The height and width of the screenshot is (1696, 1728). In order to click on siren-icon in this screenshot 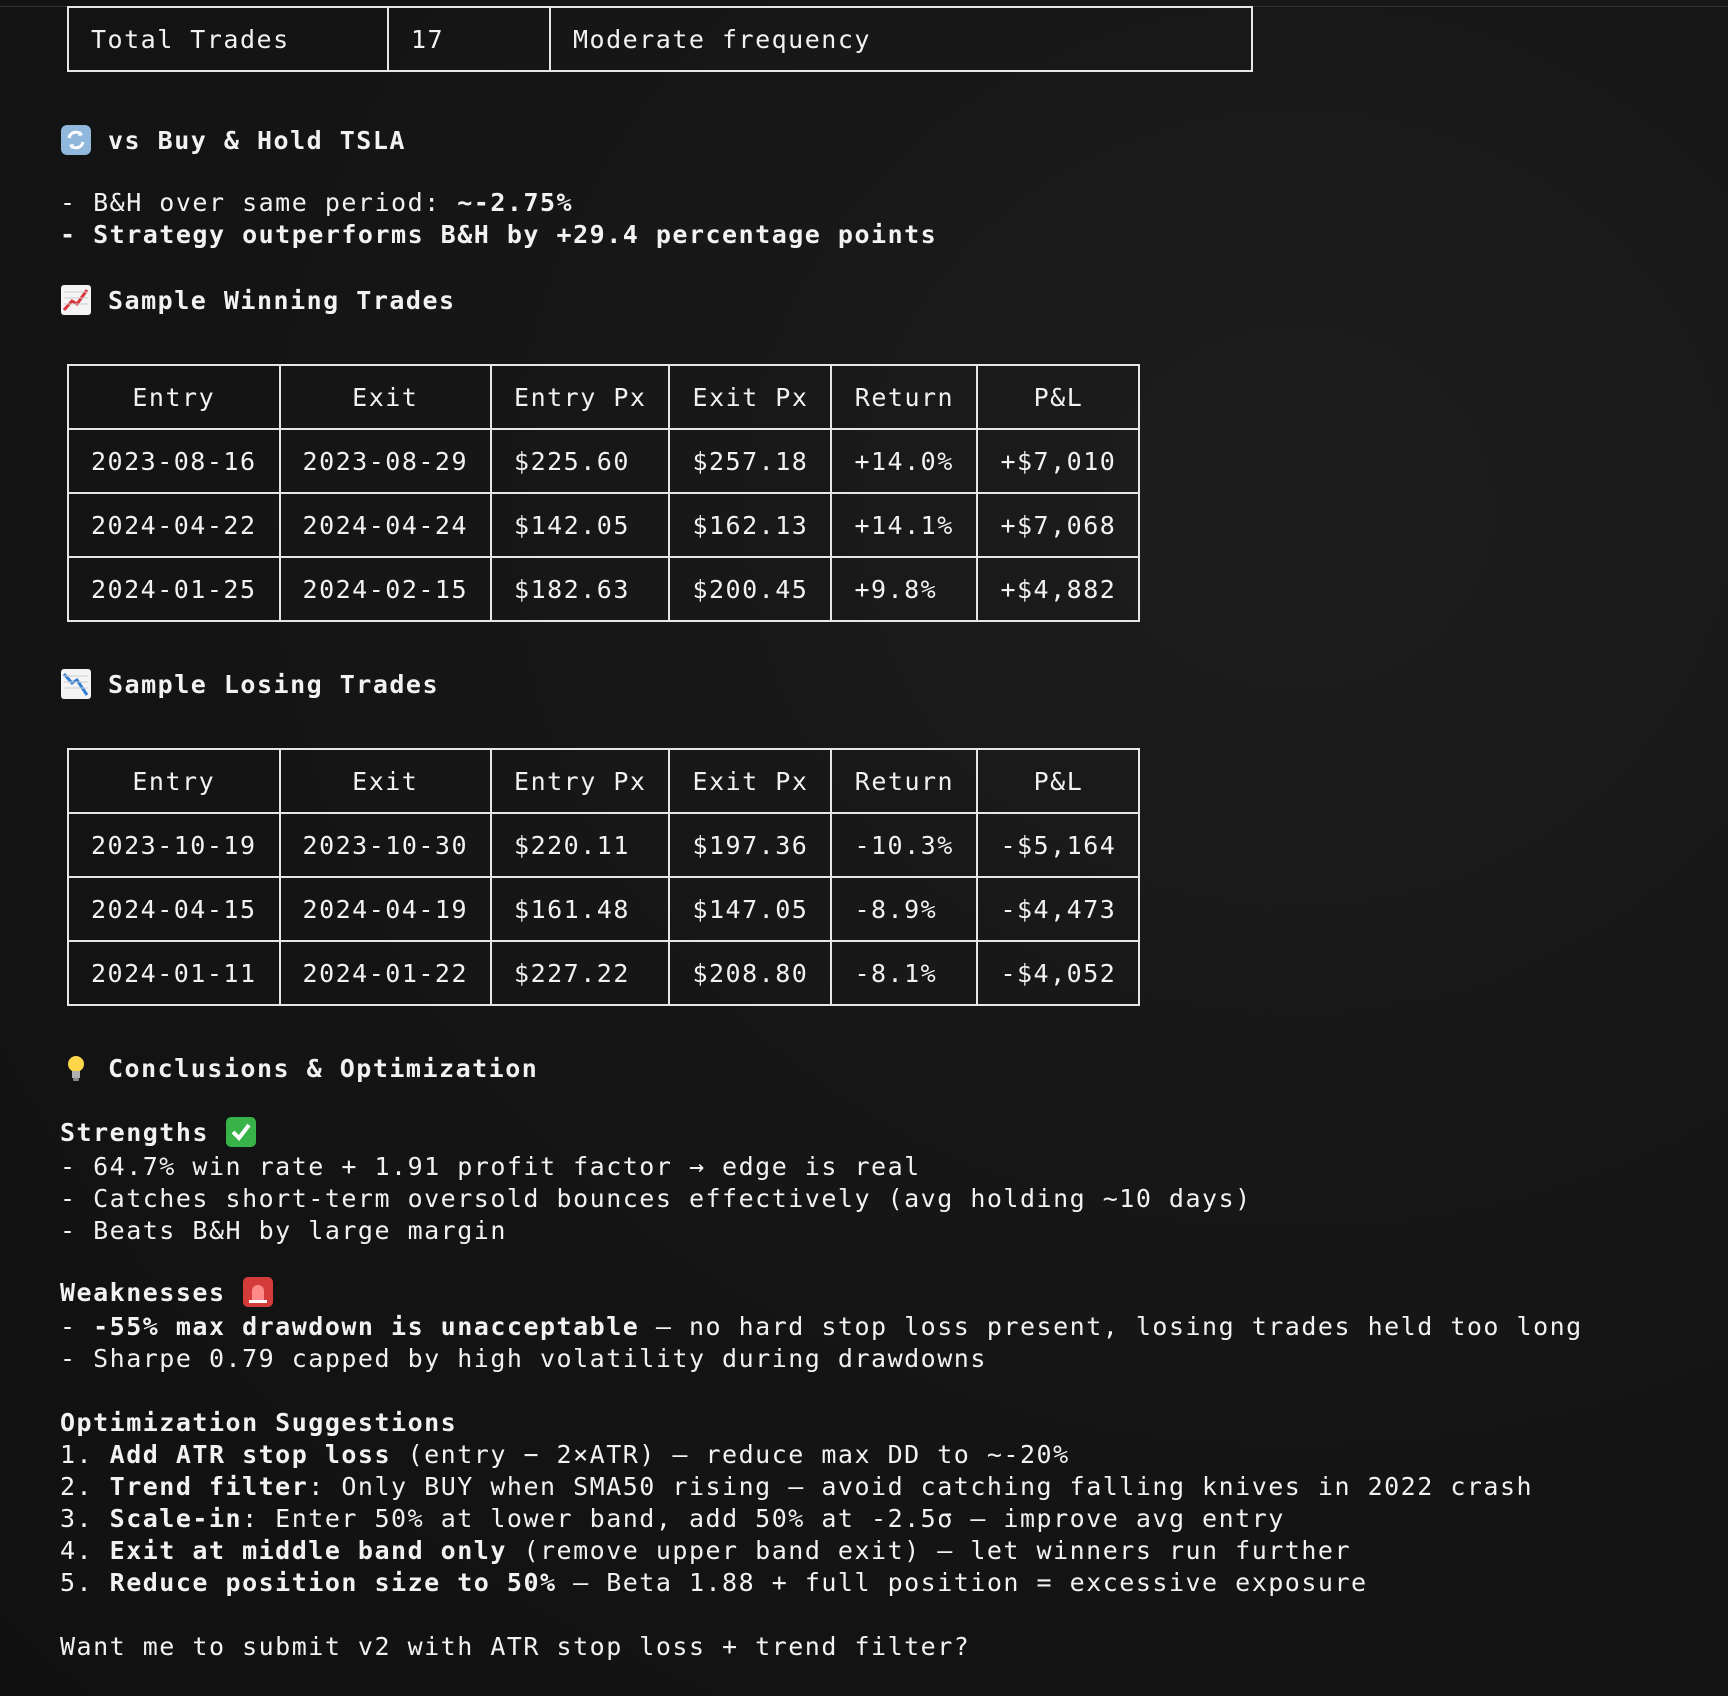, I will do `click(258, 1292)`.